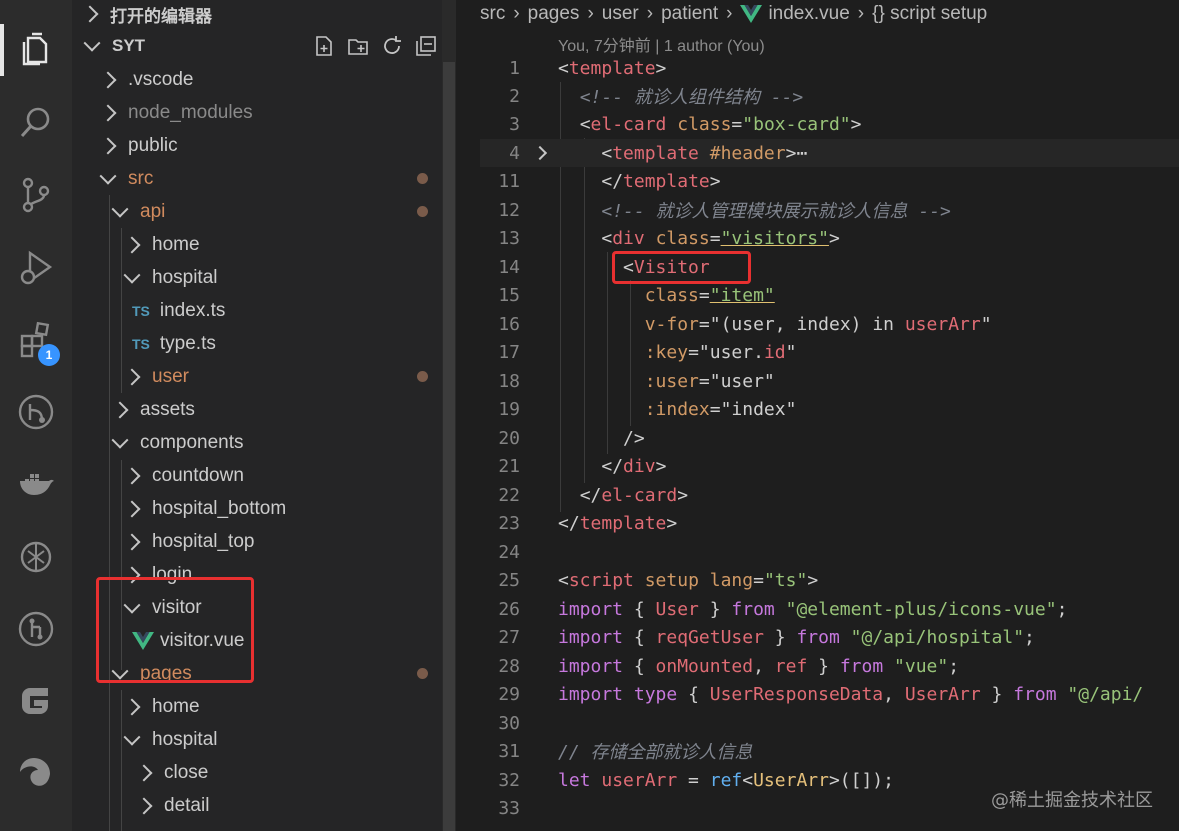 This screenshot has width=1179, height=831. What do you see at coordinates (829, 153) in the screenshot?
I see `code-line: 4 < template #header > ⋯` at bounding box center [829, 153].